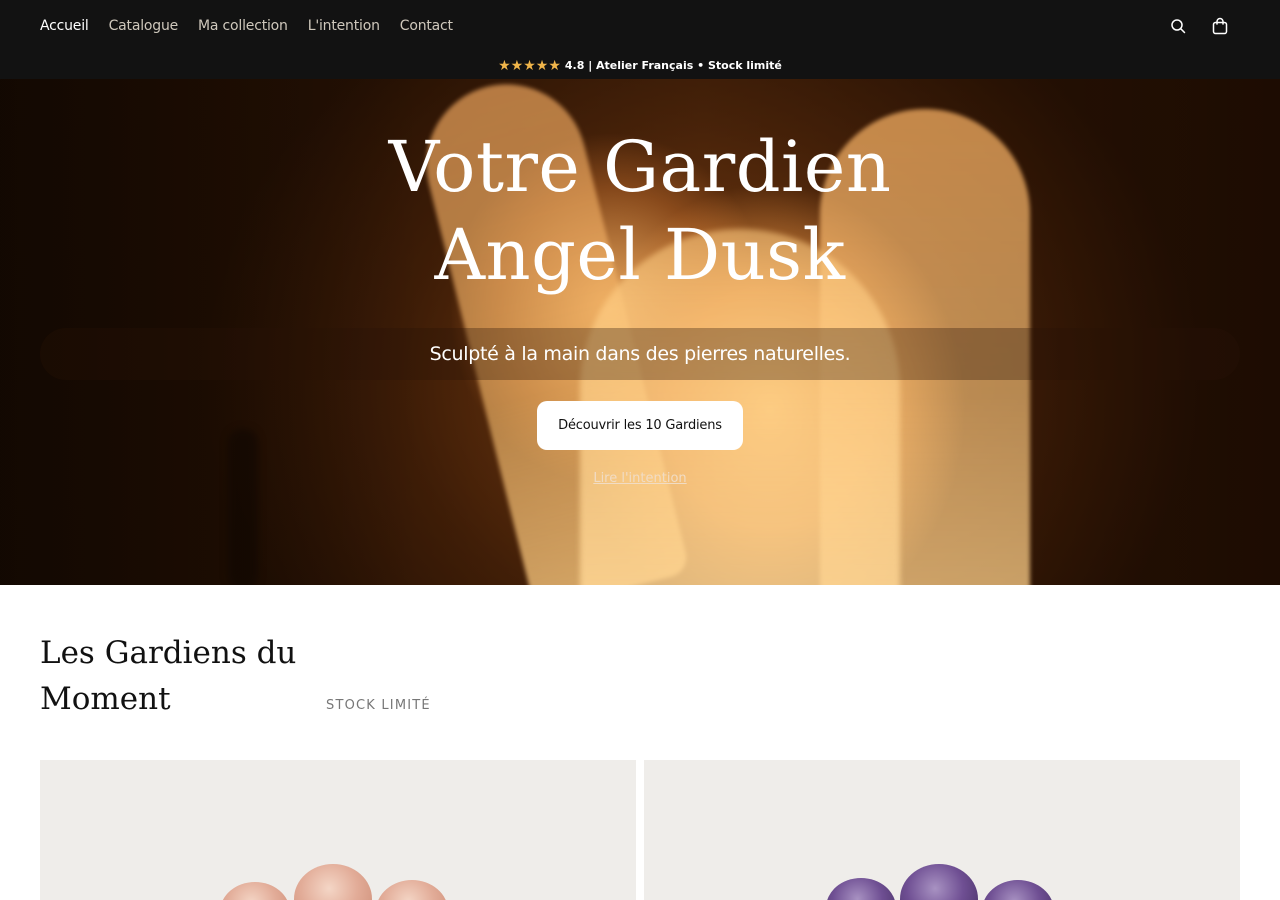 The width and height of the screenshot is (1280, 900). What do you see at coordinates (1220, 26) in the screenshot?
I see `cart-icon` at bounding box center [1220, 26].